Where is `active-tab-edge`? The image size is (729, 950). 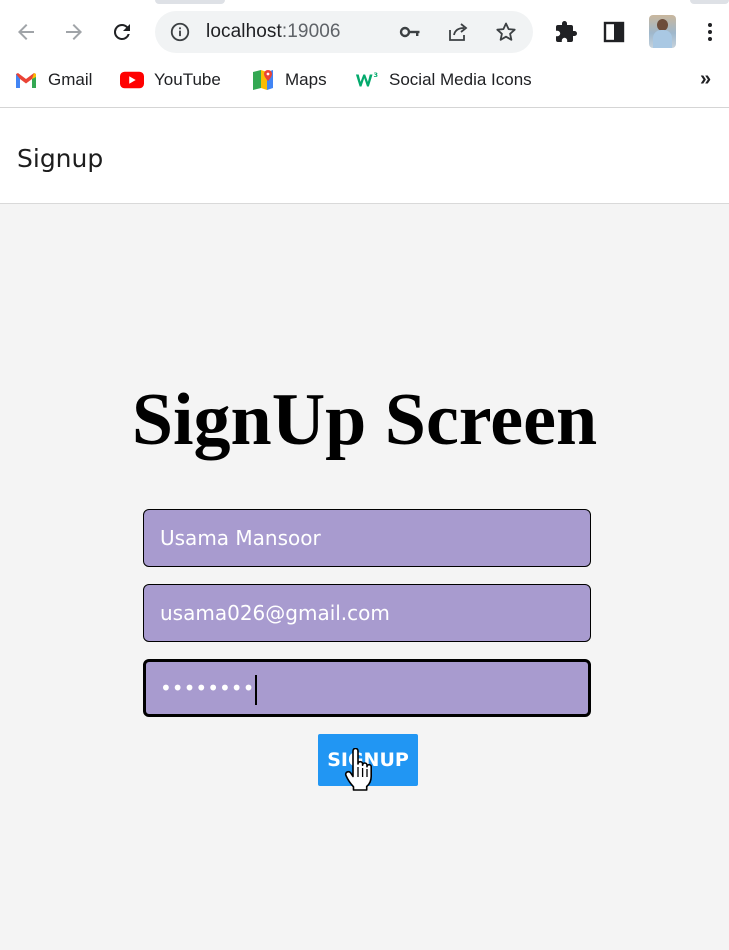 active-tab-edge is located at coordinates (190, 2).